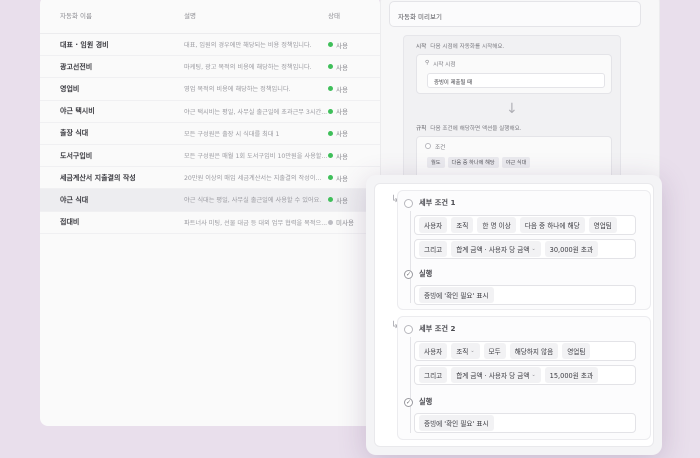 Image resolution: width=700 pixels, height=458 pixels. What do you see at coordinates (76, 66) in the screenshot?
I see `row-name: 광고선전비` at bounding box center [76, 66].